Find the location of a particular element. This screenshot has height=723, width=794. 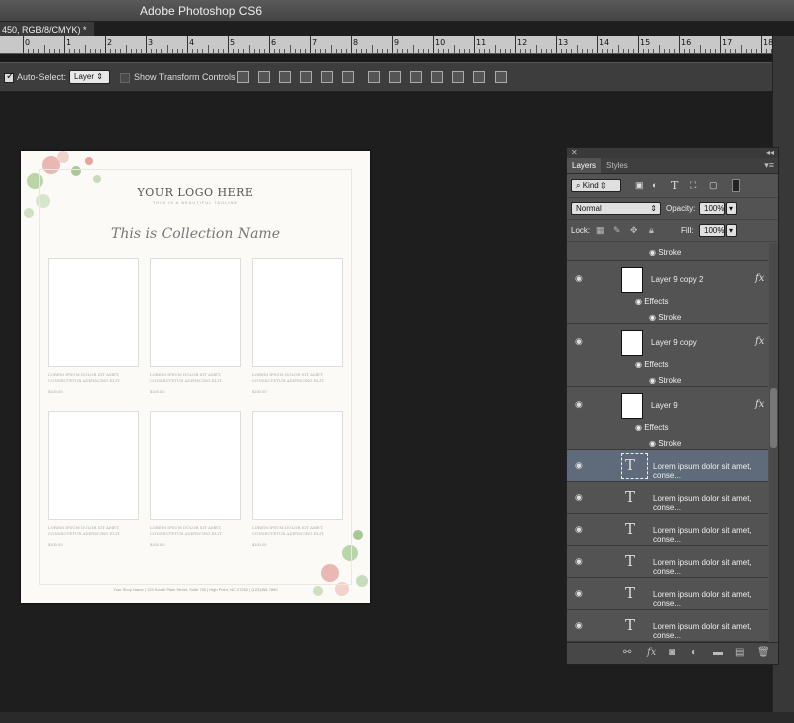

transform-checkbox is located at coordinates (125, 77).